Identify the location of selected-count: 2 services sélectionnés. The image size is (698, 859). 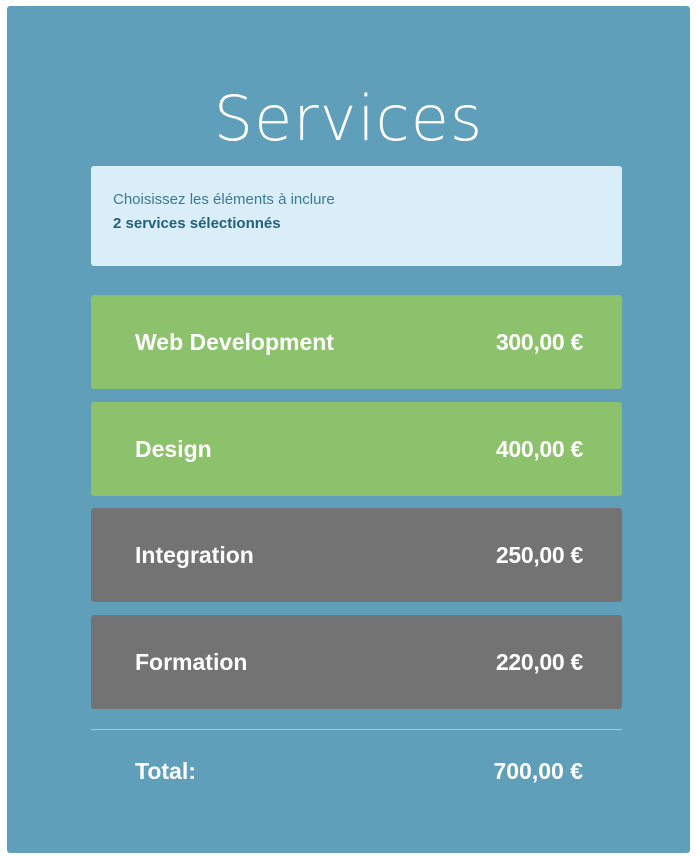
(197, 223).